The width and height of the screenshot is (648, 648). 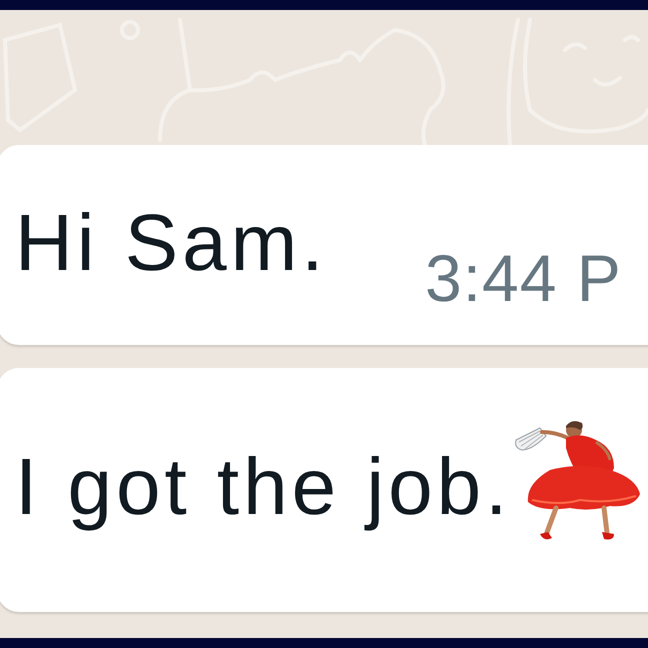 I want to click on message-text: Hi Sam., so click(x=171, y=243).